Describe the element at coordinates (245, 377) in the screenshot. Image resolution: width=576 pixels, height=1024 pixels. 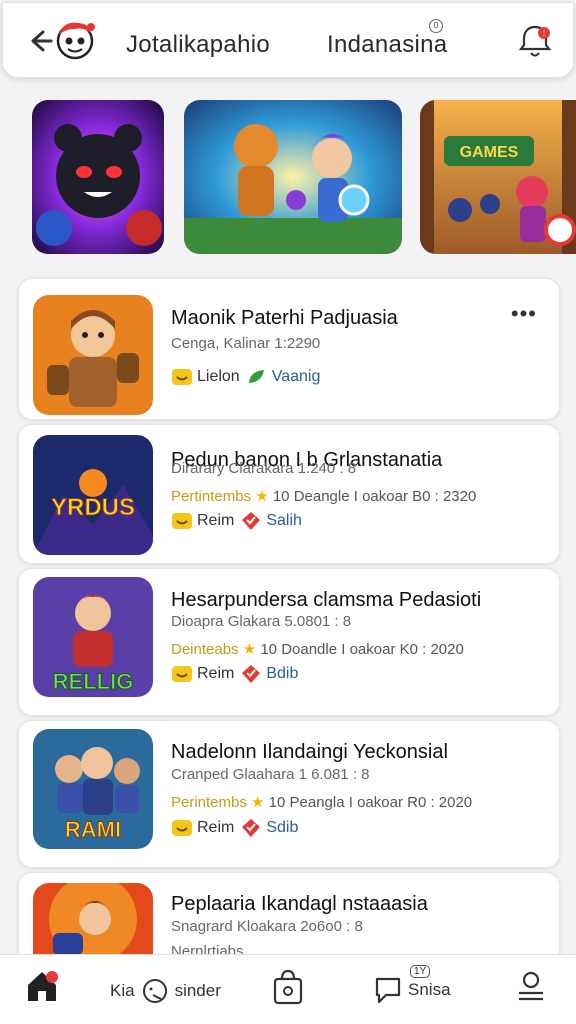
I see `game-tags: Lielon Vaanig` at that location.